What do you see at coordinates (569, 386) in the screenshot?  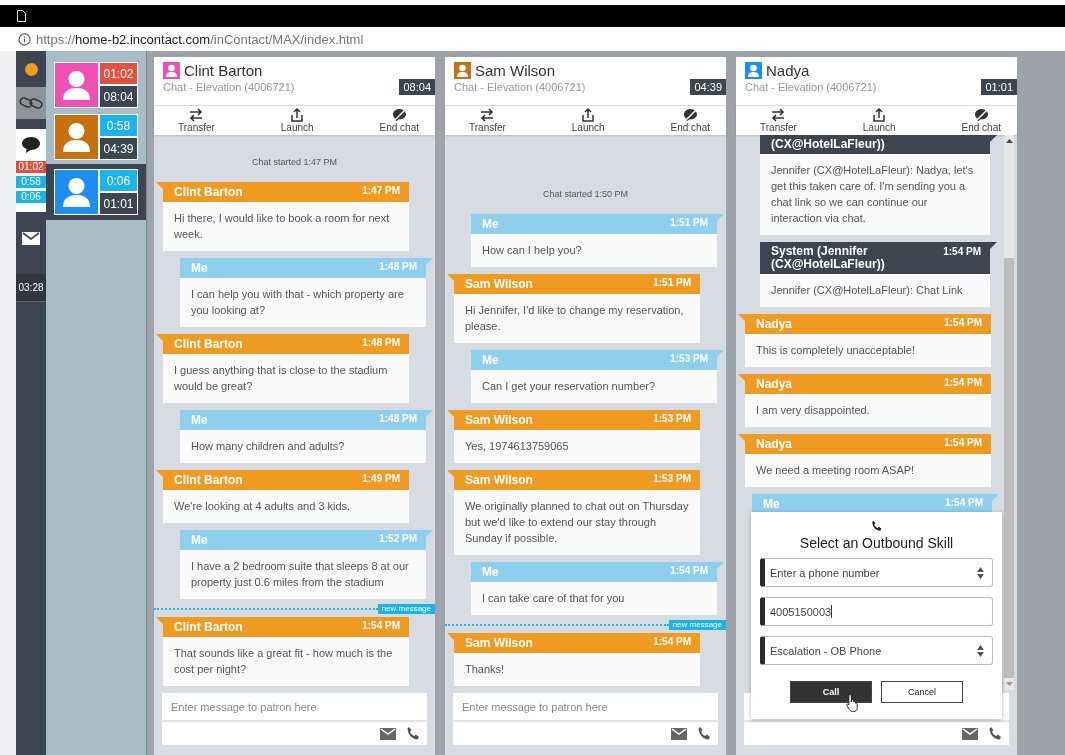 I see `message-text: Can I get your reservation number?` at bounding box center [569, 386].